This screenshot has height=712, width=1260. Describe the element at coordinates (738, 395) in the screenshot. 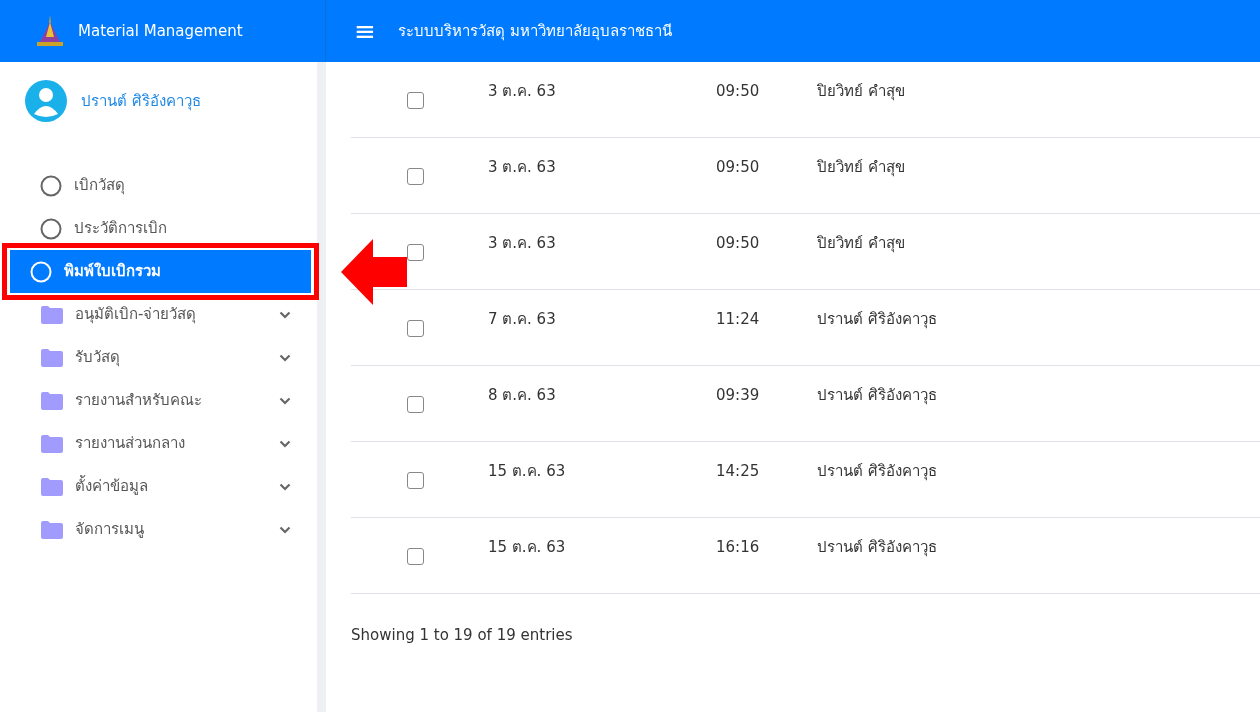

I see `time-cell: 09:39` at that location.